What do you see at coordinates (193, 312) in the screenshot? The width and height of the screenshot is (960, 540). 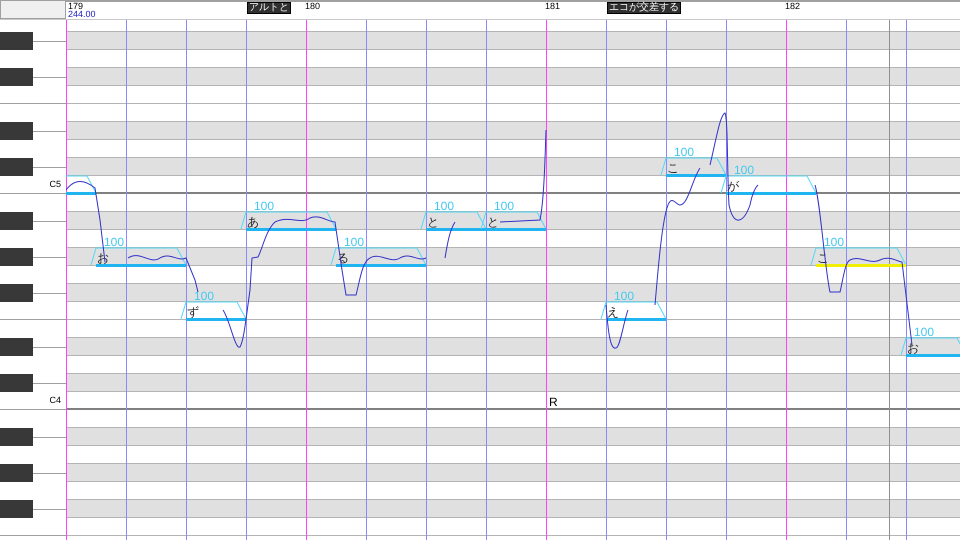 I see `lyric-label: ず` at bounding box center [193, 312].